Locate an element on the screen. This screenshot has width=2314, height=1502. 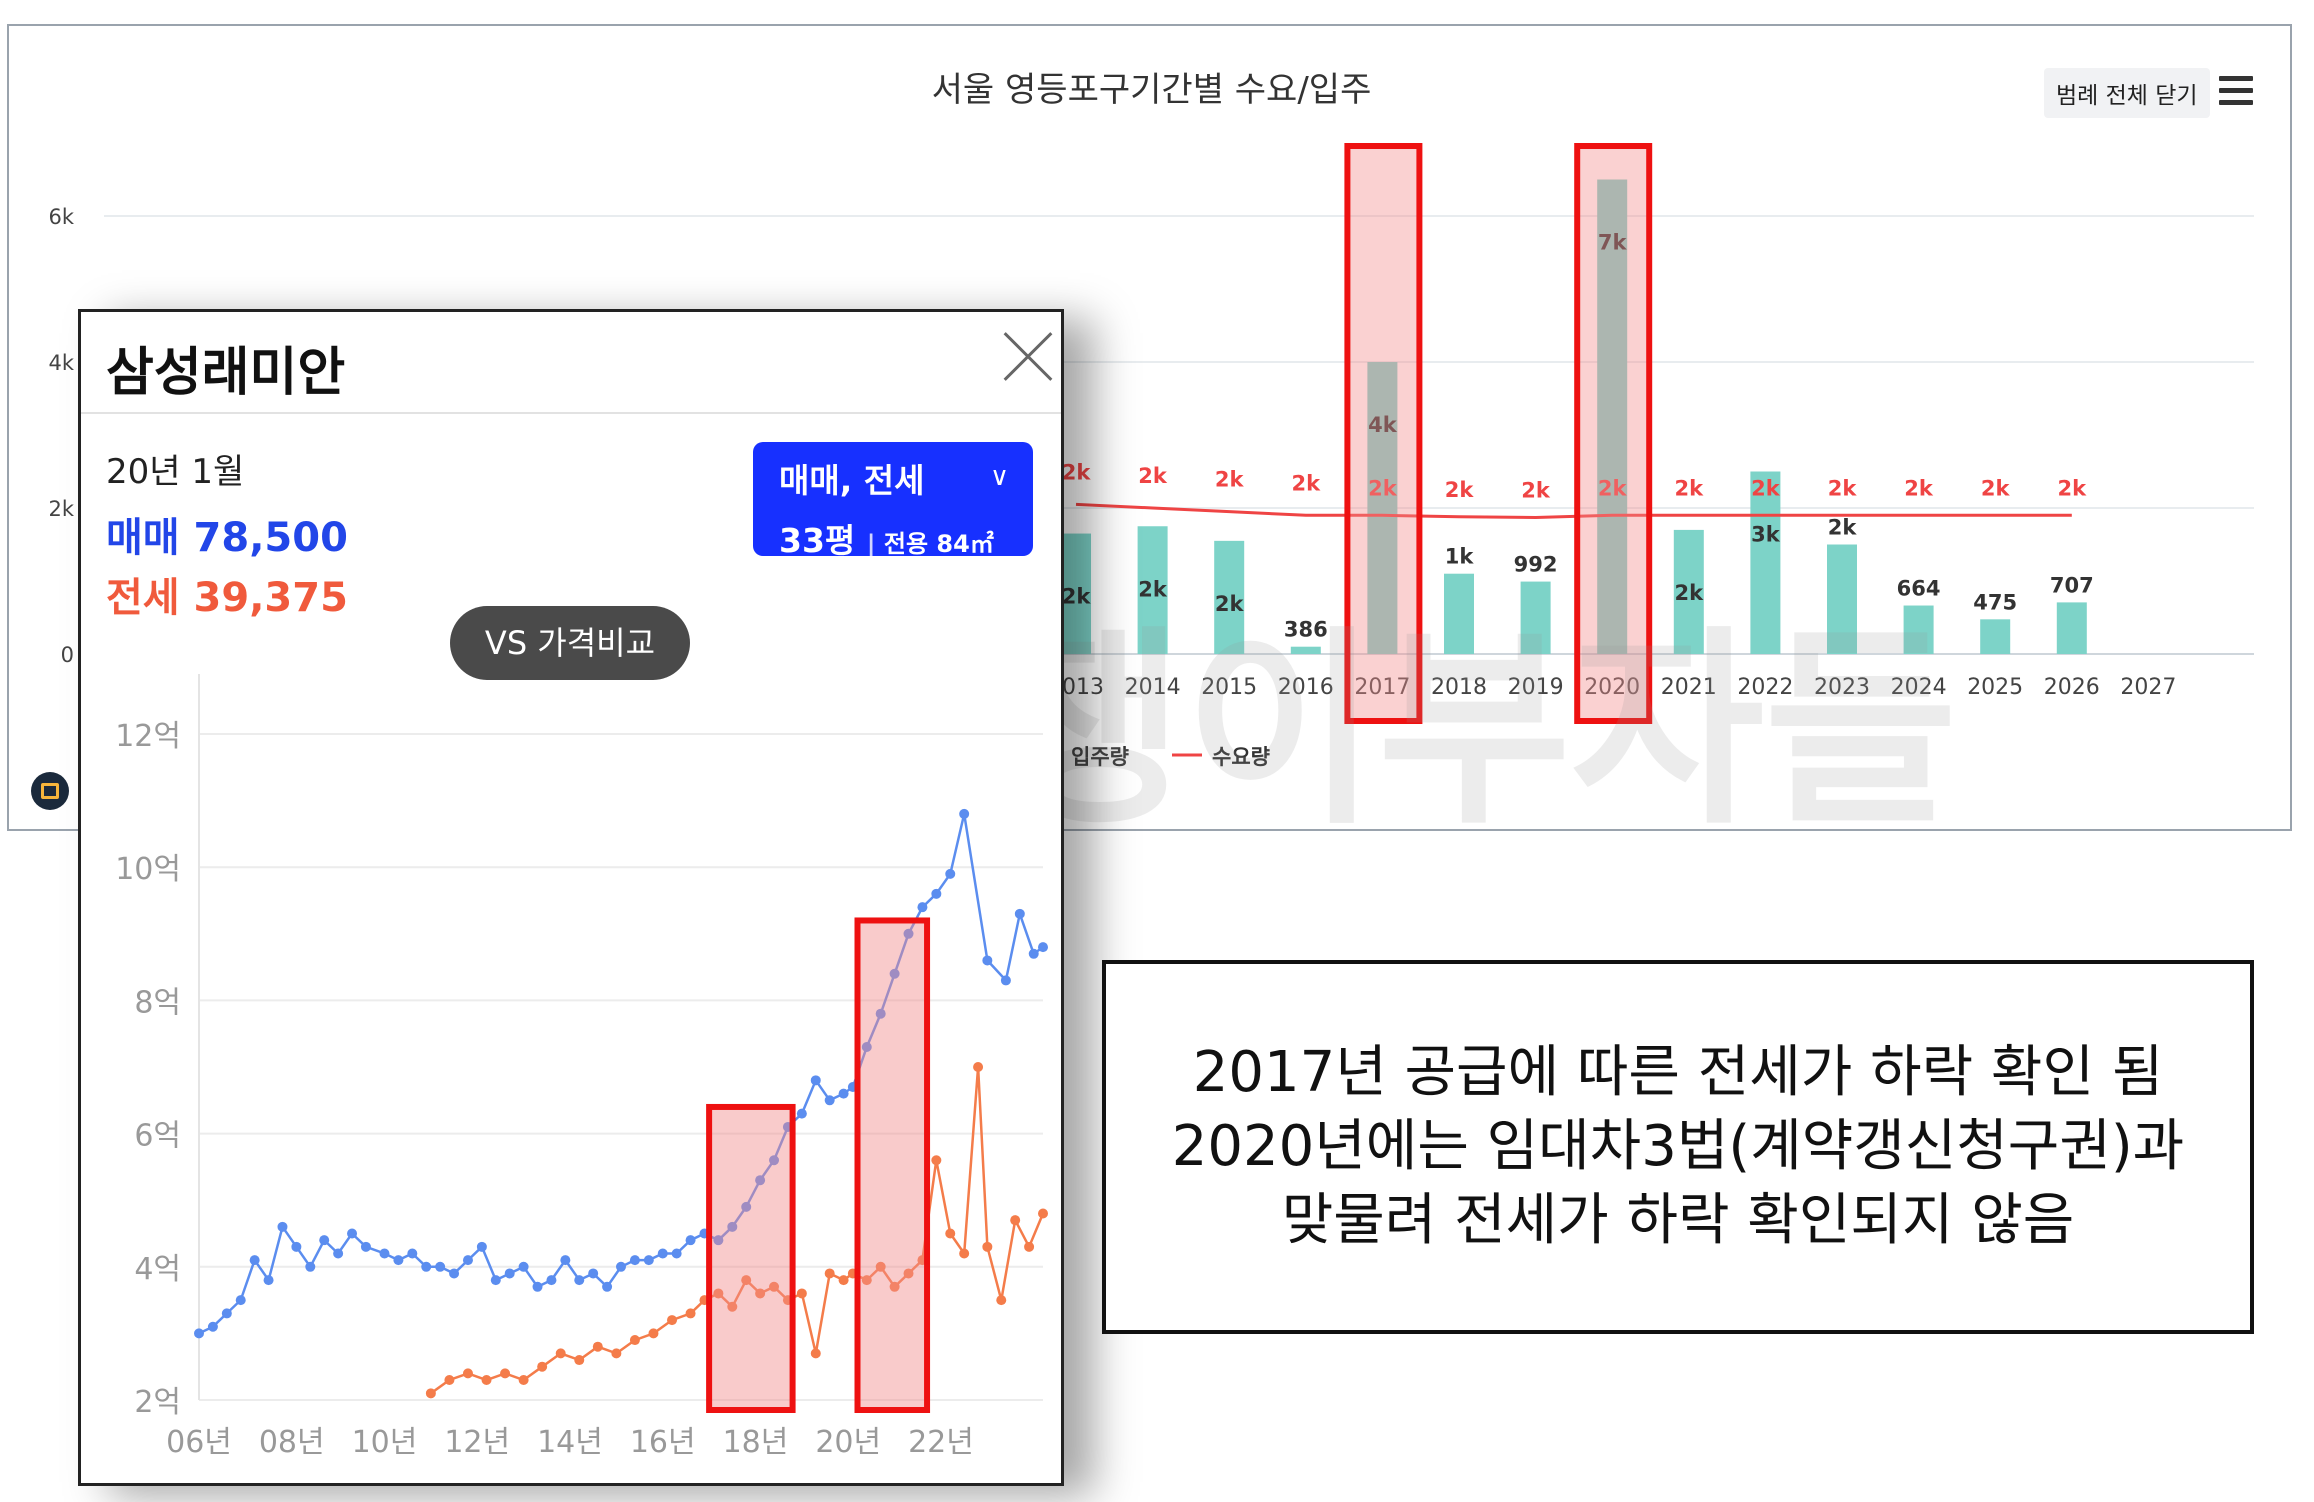
popup-x-tick-label: 20년 is located at coordinates (848, 1442).